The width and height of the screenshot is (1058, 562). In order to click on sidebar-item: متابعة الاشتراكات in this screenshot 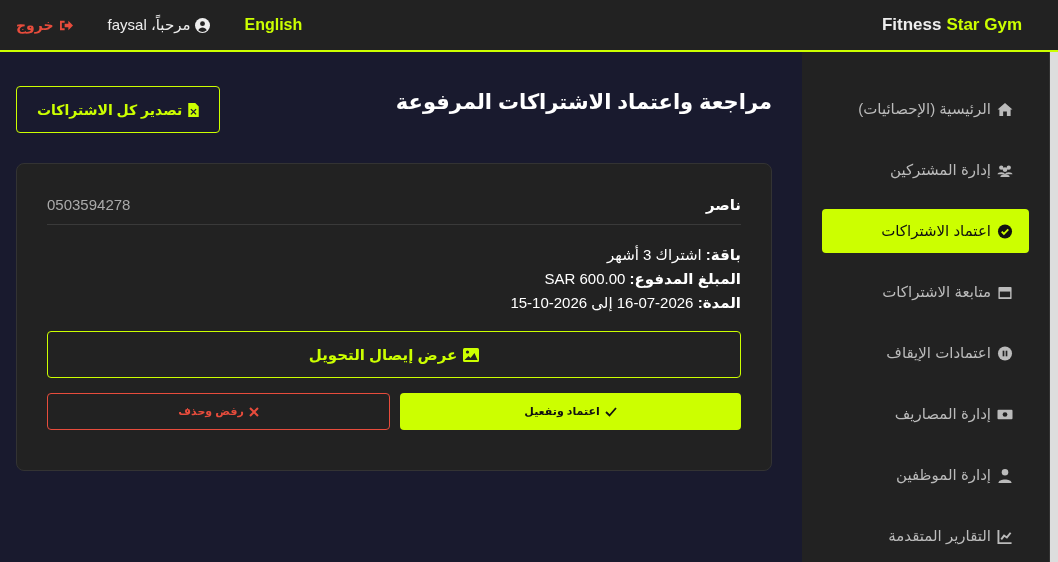, I will do `click(925, 292)`.